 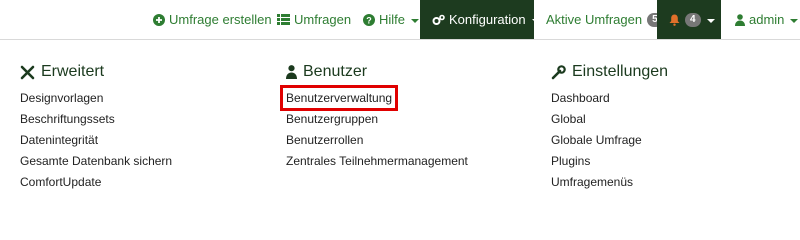 I want to click on menu-item-datenbank-sichern: Gesamte Datenbank sichern, so click(x=96, y=164).